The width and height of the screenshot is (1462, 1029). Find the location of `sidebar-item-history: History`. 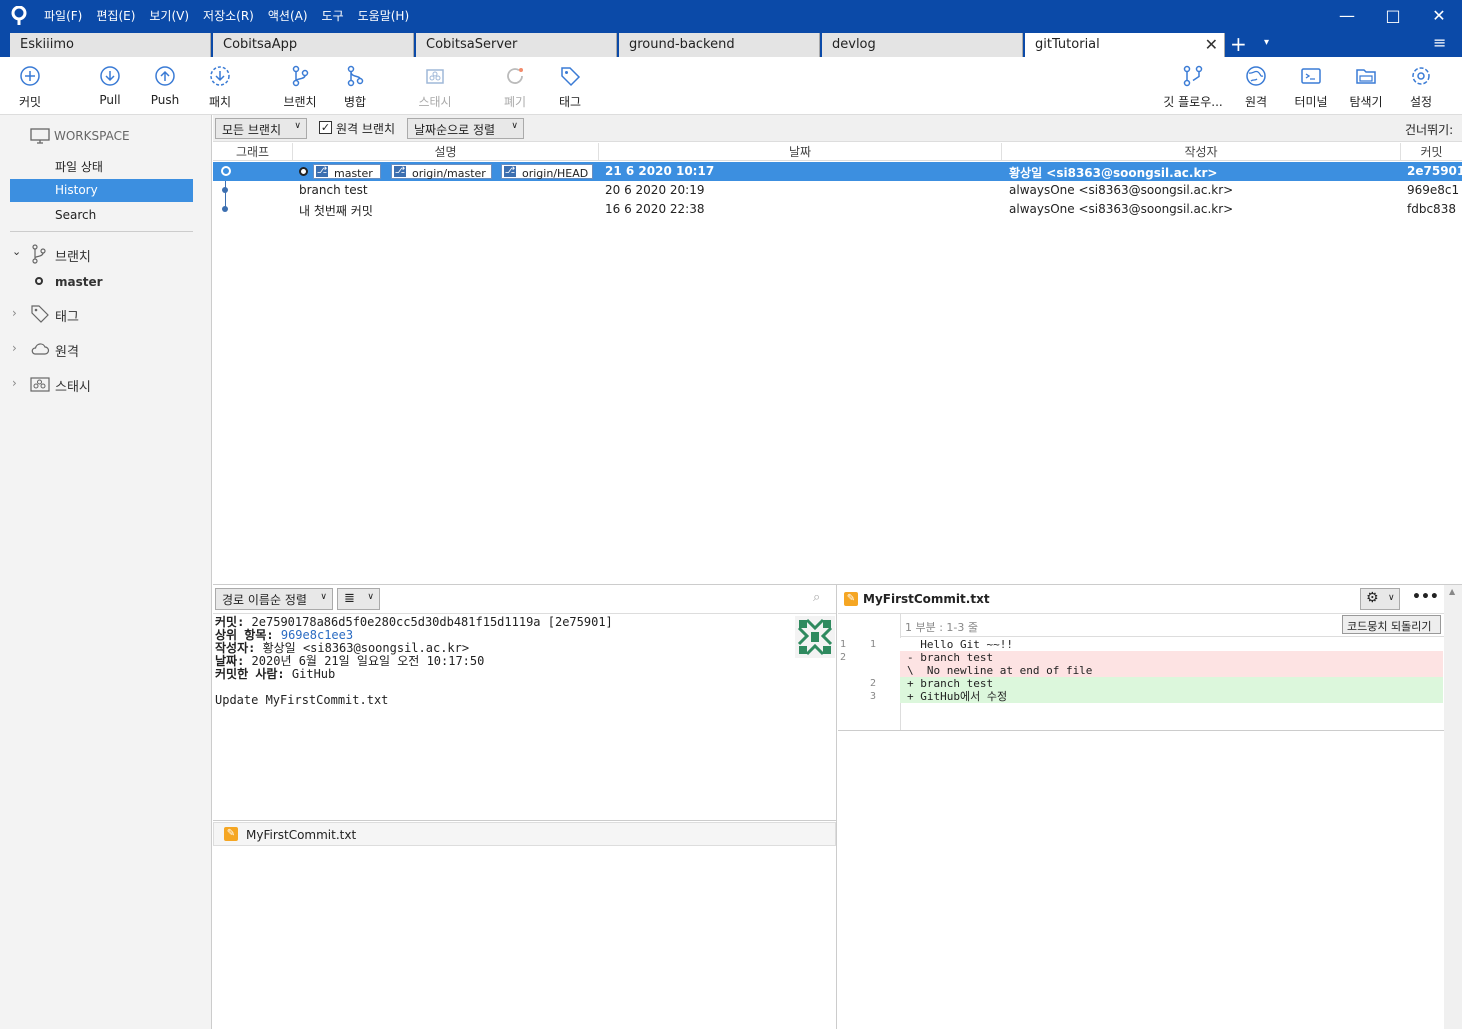

sidebar-item-history: History is located at coordinates (101, 190).